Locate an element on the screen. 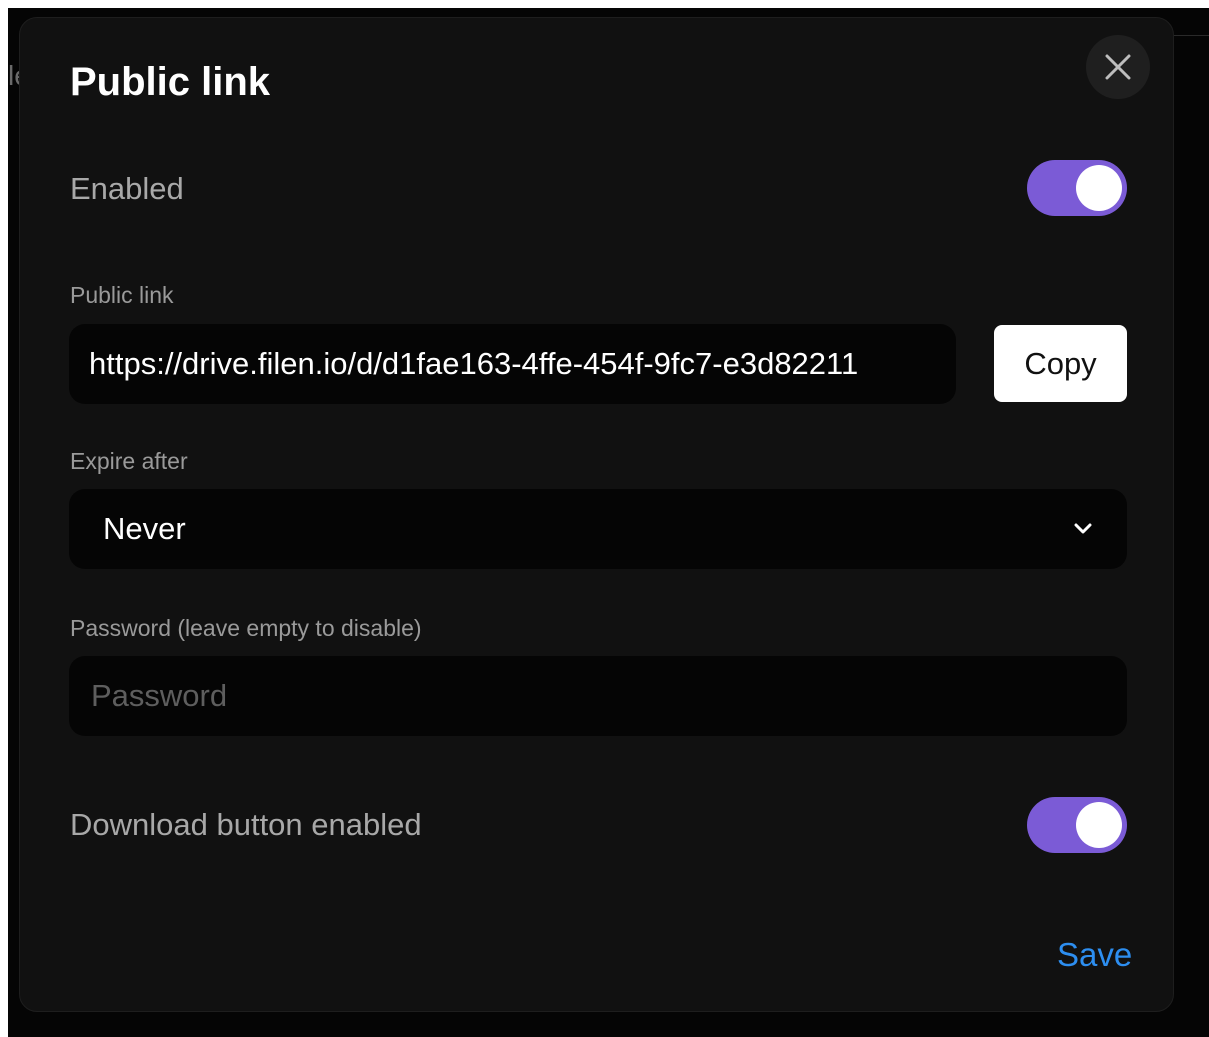  close-icon is located at coordinates (1118, 67).